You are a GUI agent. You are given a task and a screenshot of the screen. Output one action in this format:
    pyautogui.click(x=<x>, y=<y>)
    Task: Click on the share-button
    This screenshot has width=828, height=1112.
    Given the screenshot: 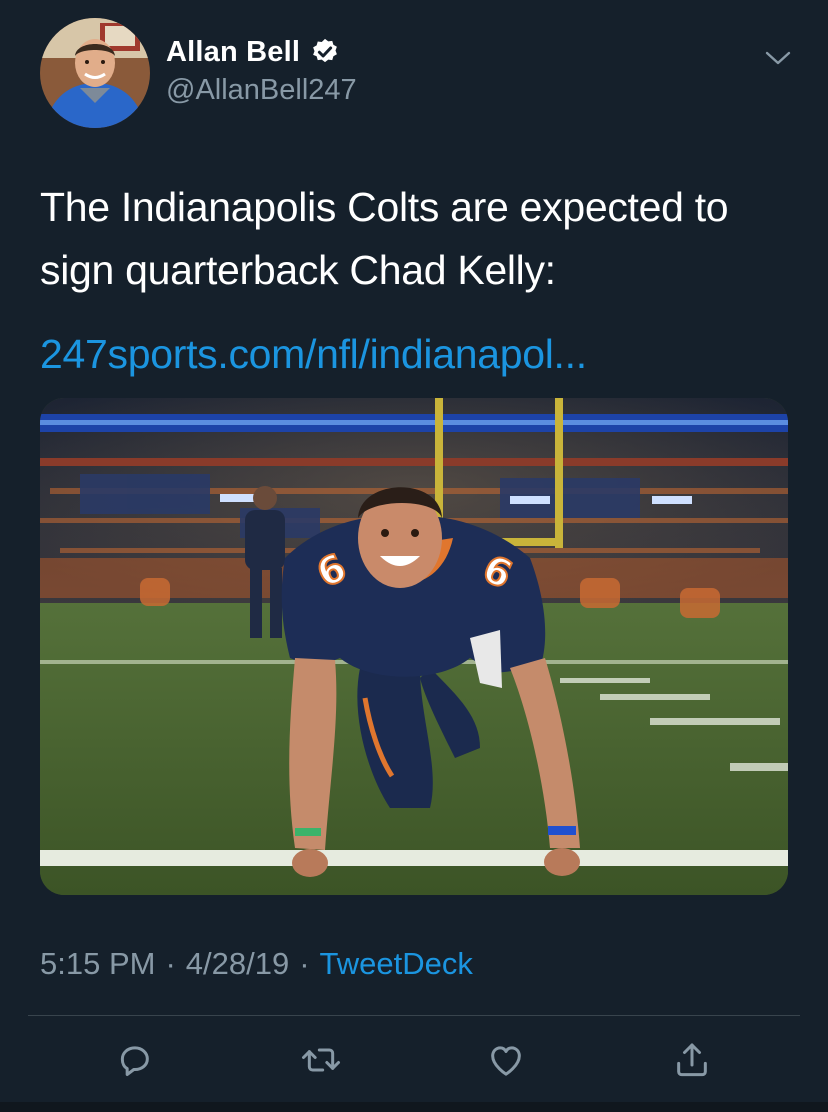 What is the action you would take?
    pyautogui.click(x=692, y=1060)
    